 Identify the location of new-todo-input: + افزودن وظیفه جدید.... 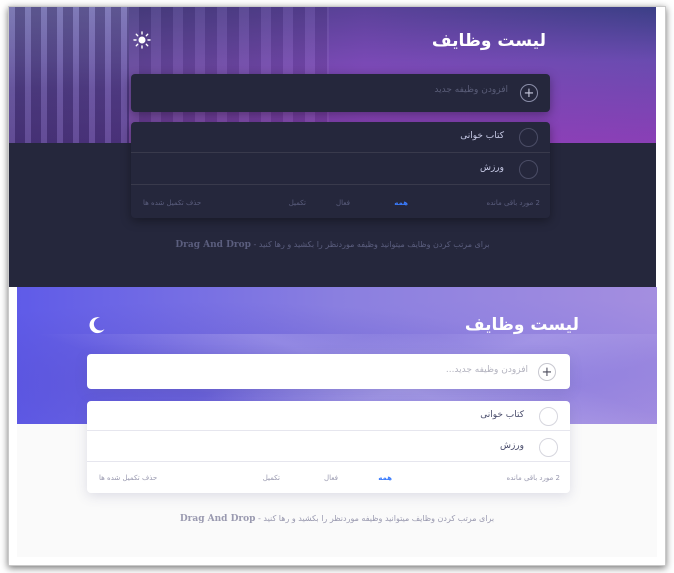
(328, 371).